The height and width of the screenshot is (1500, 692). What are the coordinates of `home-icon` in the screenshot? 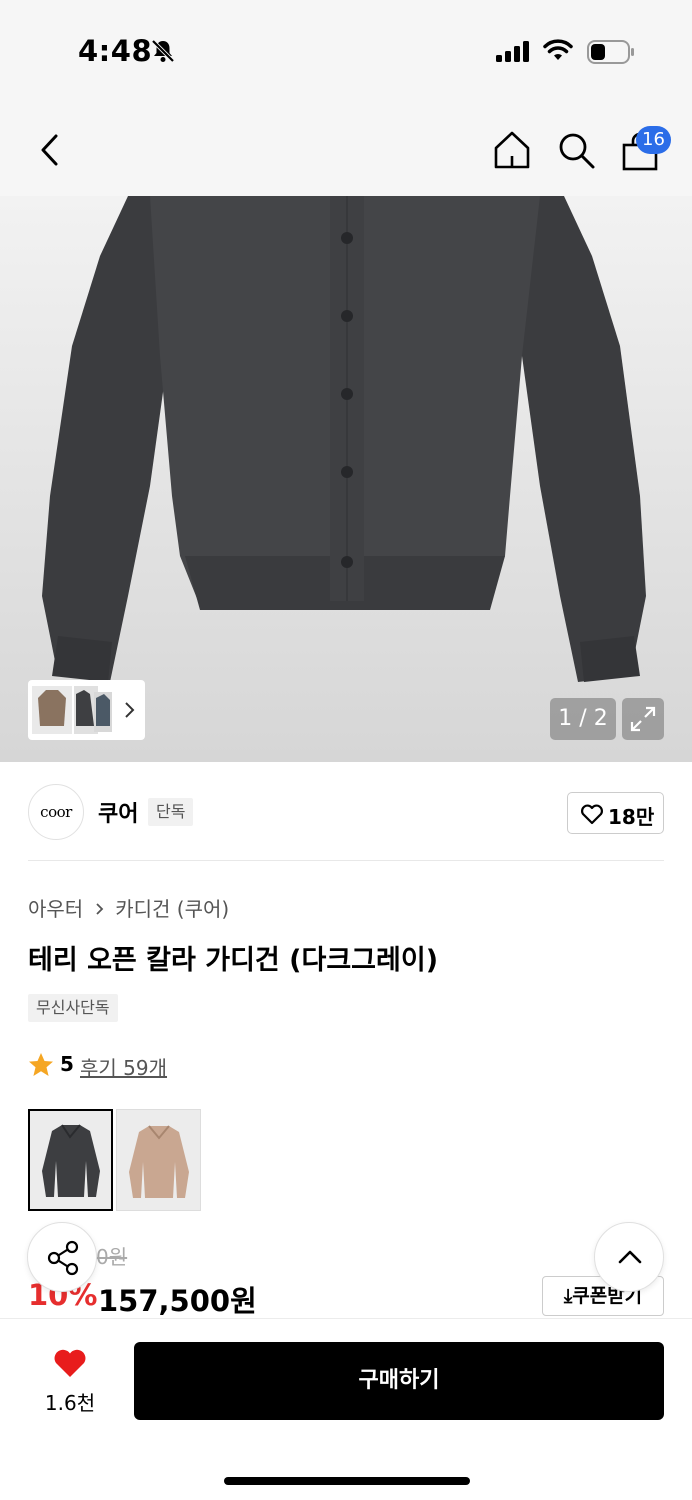 It's located at (512, 150).